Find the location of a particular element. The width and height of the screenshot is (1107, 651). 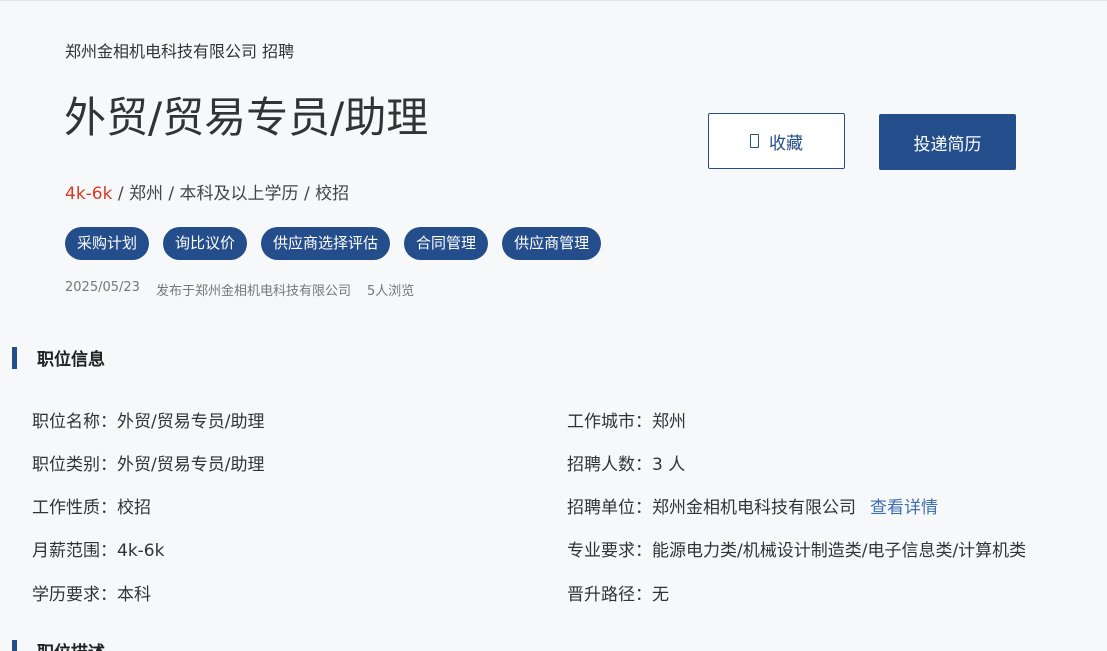

favorite-label: 收藏 is located at coordinates (786, 143).